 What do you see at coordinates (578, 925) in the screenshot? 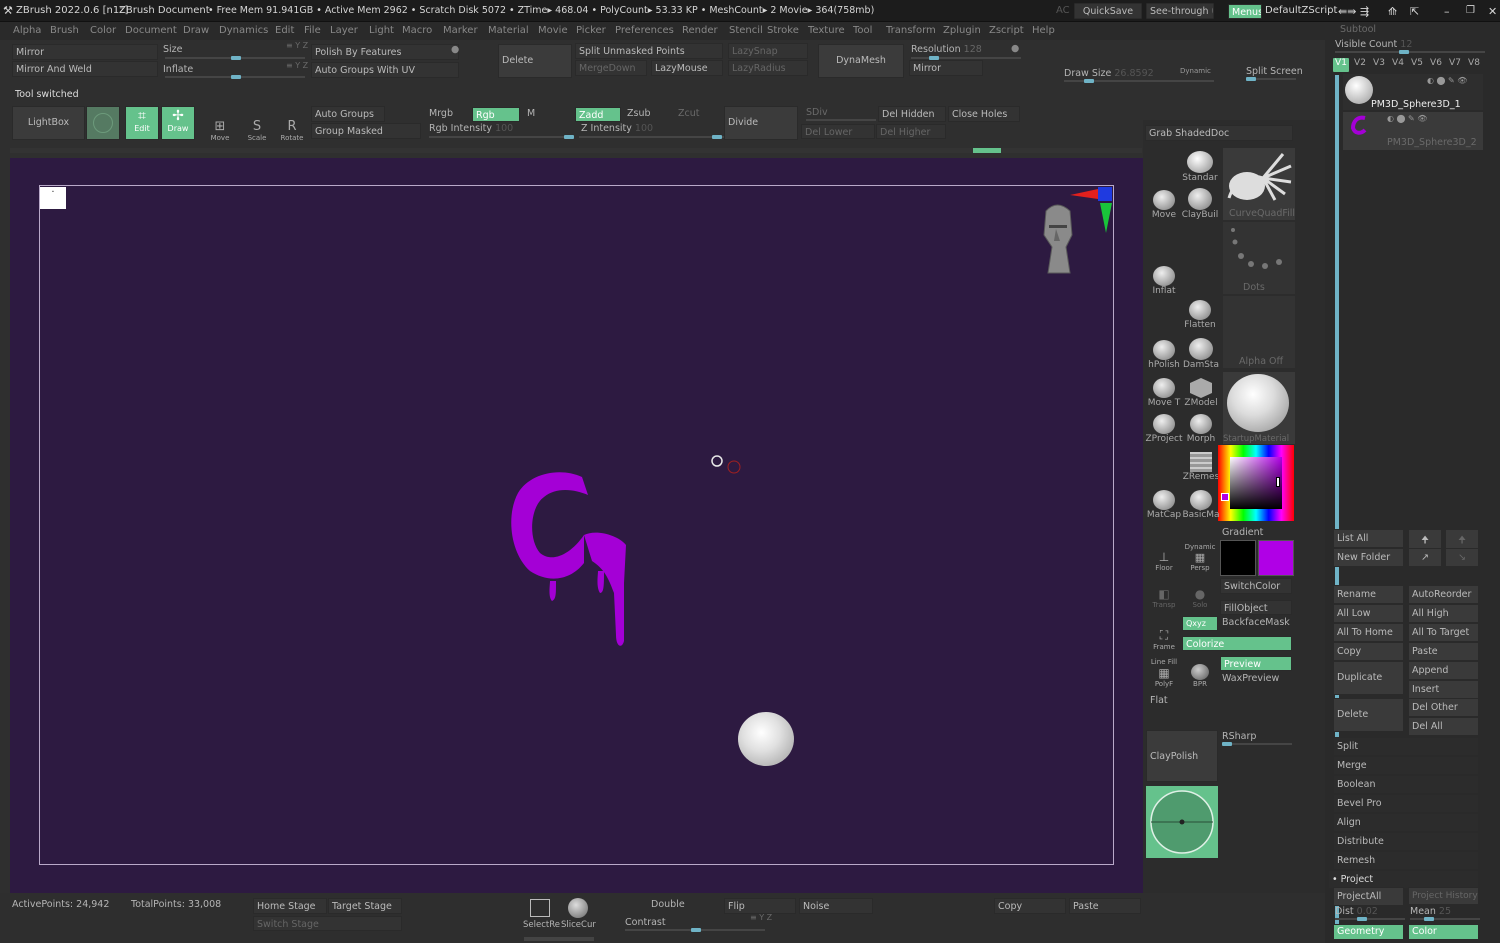
I see `slicecurve-label: SliceCur` at bounding box center [578, 925].